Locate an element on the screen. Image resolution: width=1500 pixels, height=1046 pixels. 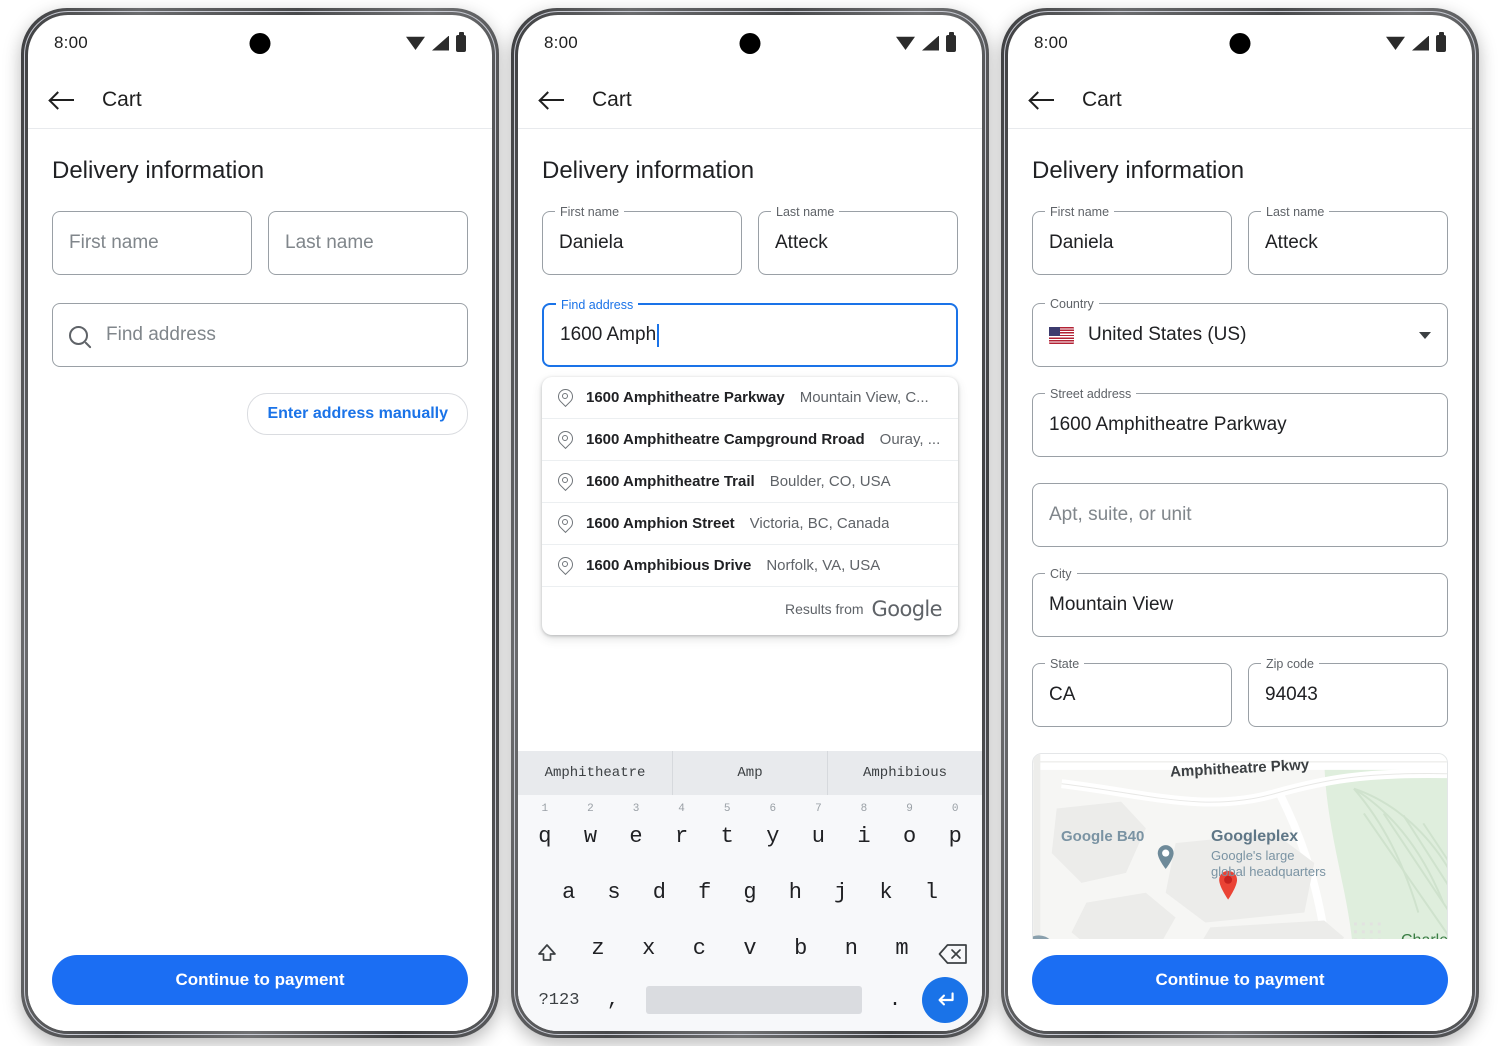
key-n: n is located at coordinates (851, 952).